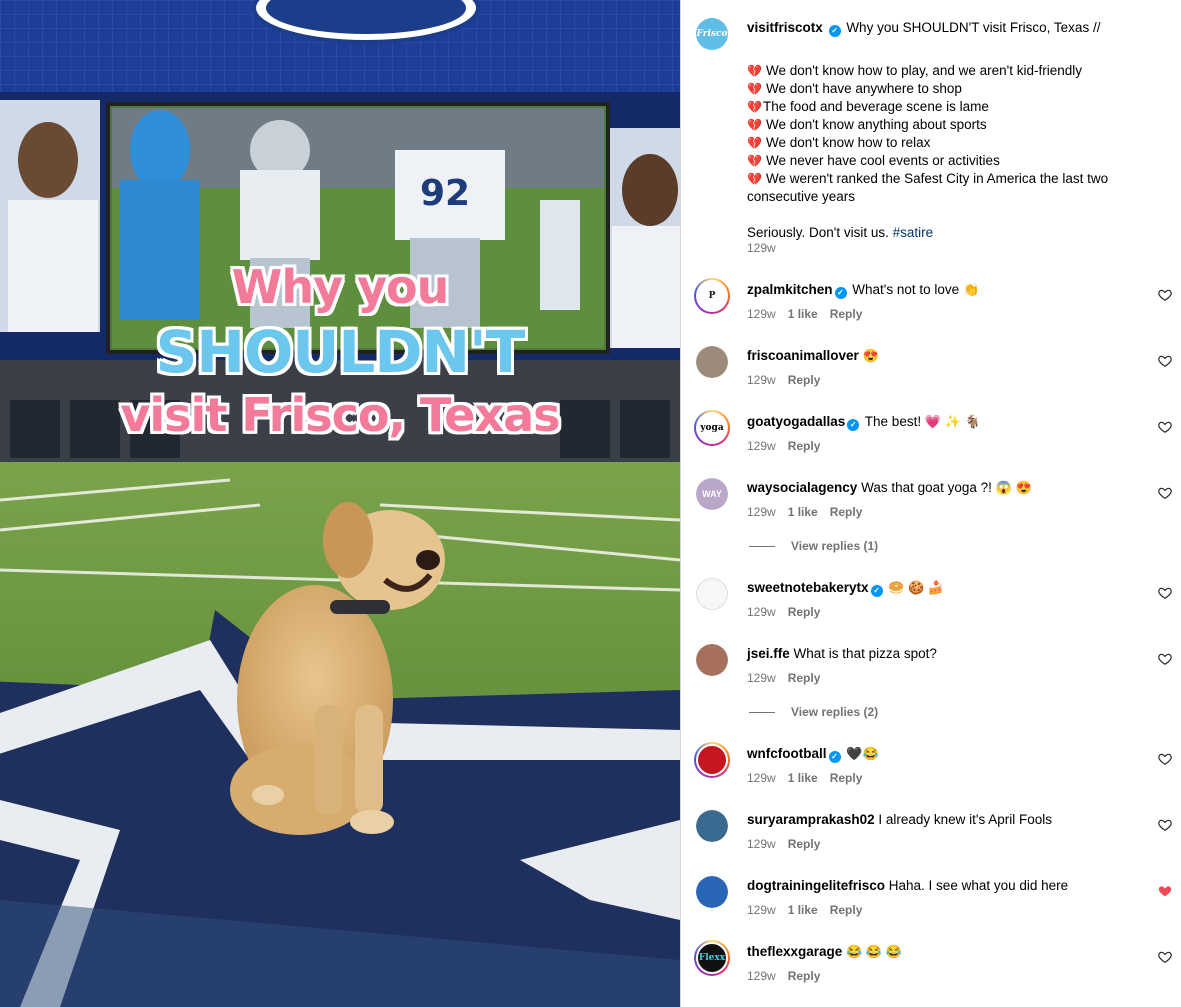  I want to click on comment-username: jsei.ffe, so click(768, 653).